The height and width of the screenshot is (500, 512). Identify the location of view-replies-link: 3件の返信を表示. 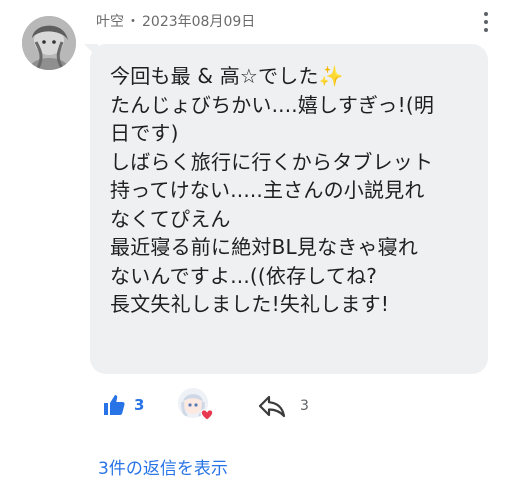
(163, 466).